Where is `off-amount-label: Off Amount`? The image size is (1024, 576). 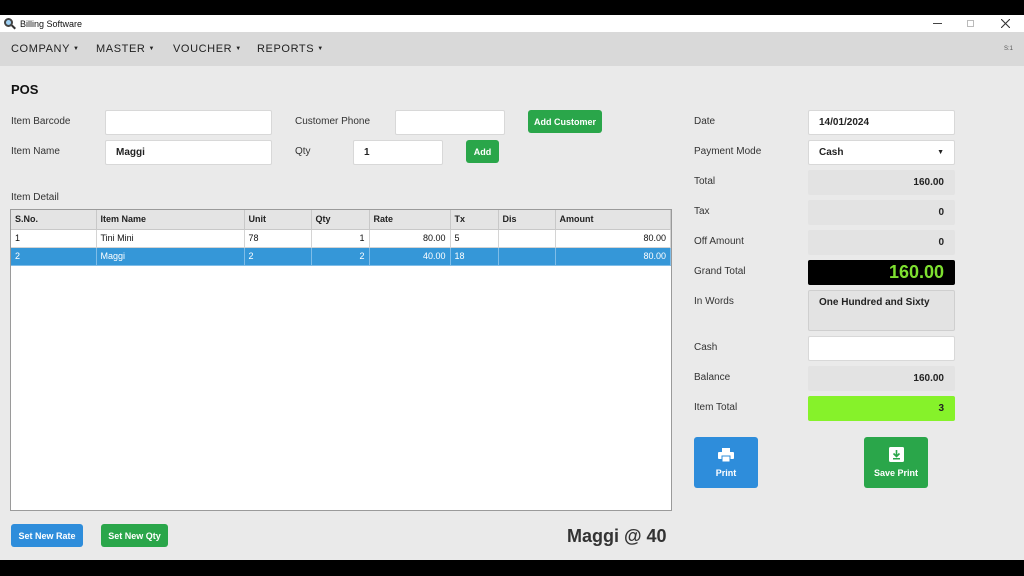
off-amount-label: Off Amount is located at coordinates (719, 241).